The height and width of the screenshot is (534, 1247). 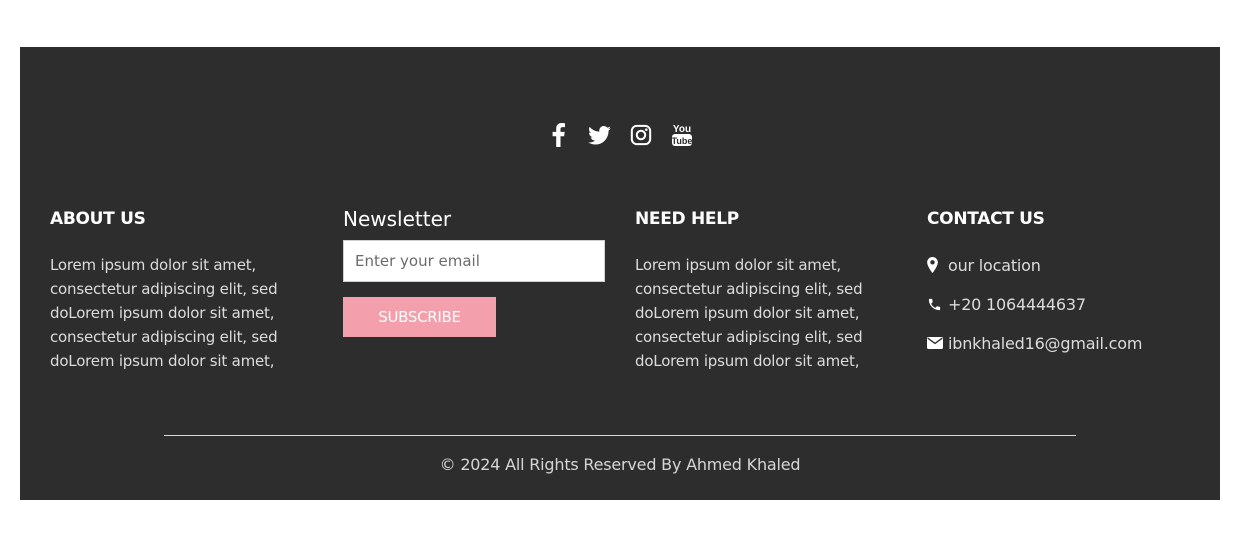 I want to click on help-heading: NEED HELP, so click(x=687, y=219).